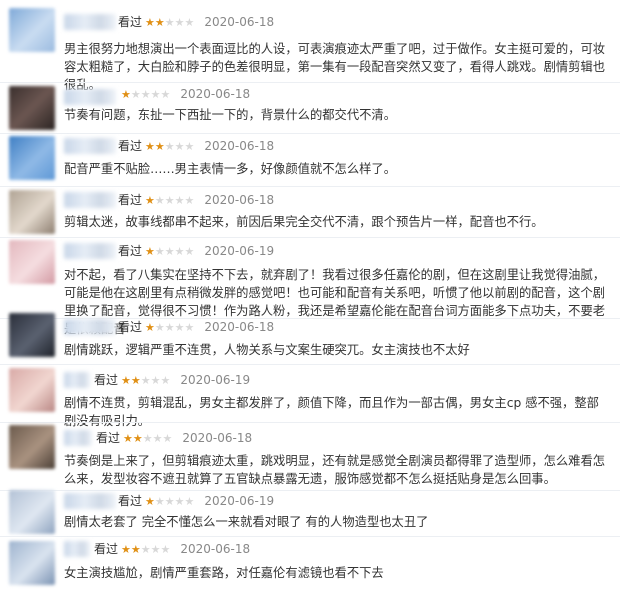 The height and width of the screenshot is (612, 620). I want to click on comment-text: 剧情跳跃，逻辑严重不连贯，人物关系与文案生硬突兀。女主演技也不太好, so click(267, 350).